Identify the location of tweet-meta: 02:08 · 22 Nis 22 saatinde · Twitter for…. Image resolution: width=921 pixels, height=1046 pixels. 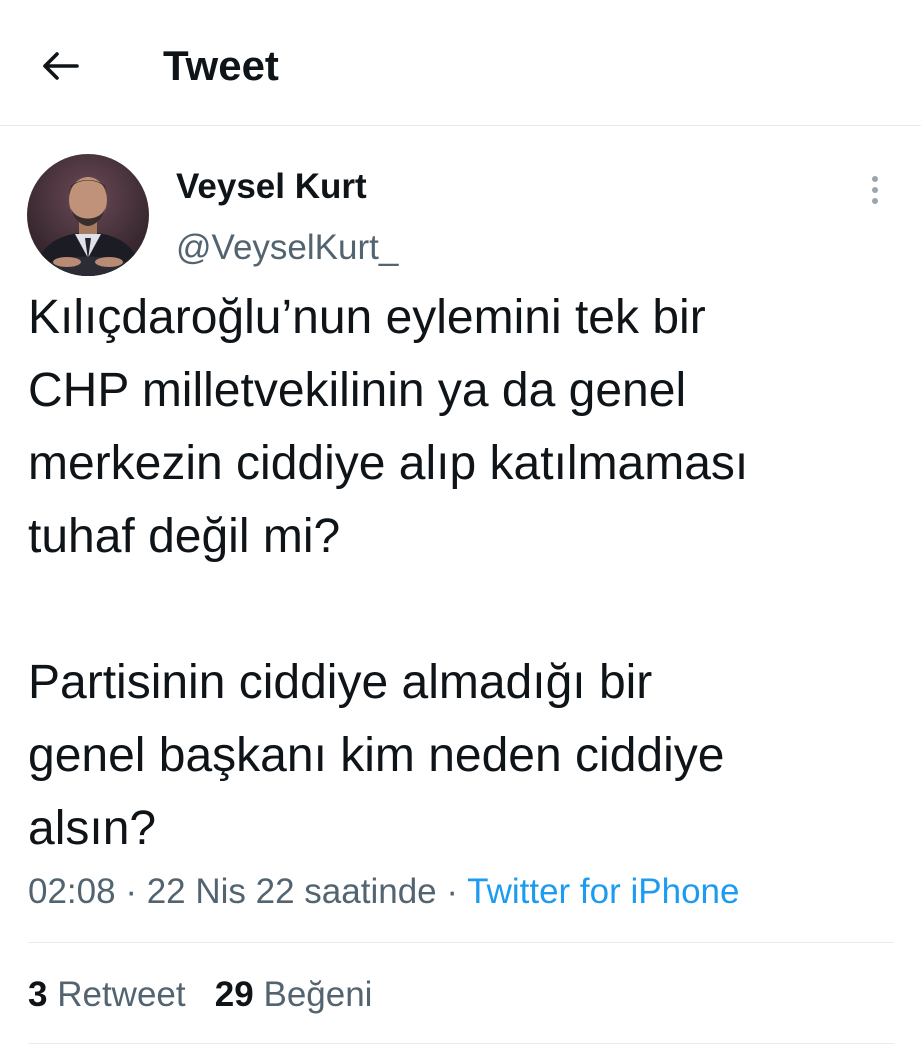
(383, 892).